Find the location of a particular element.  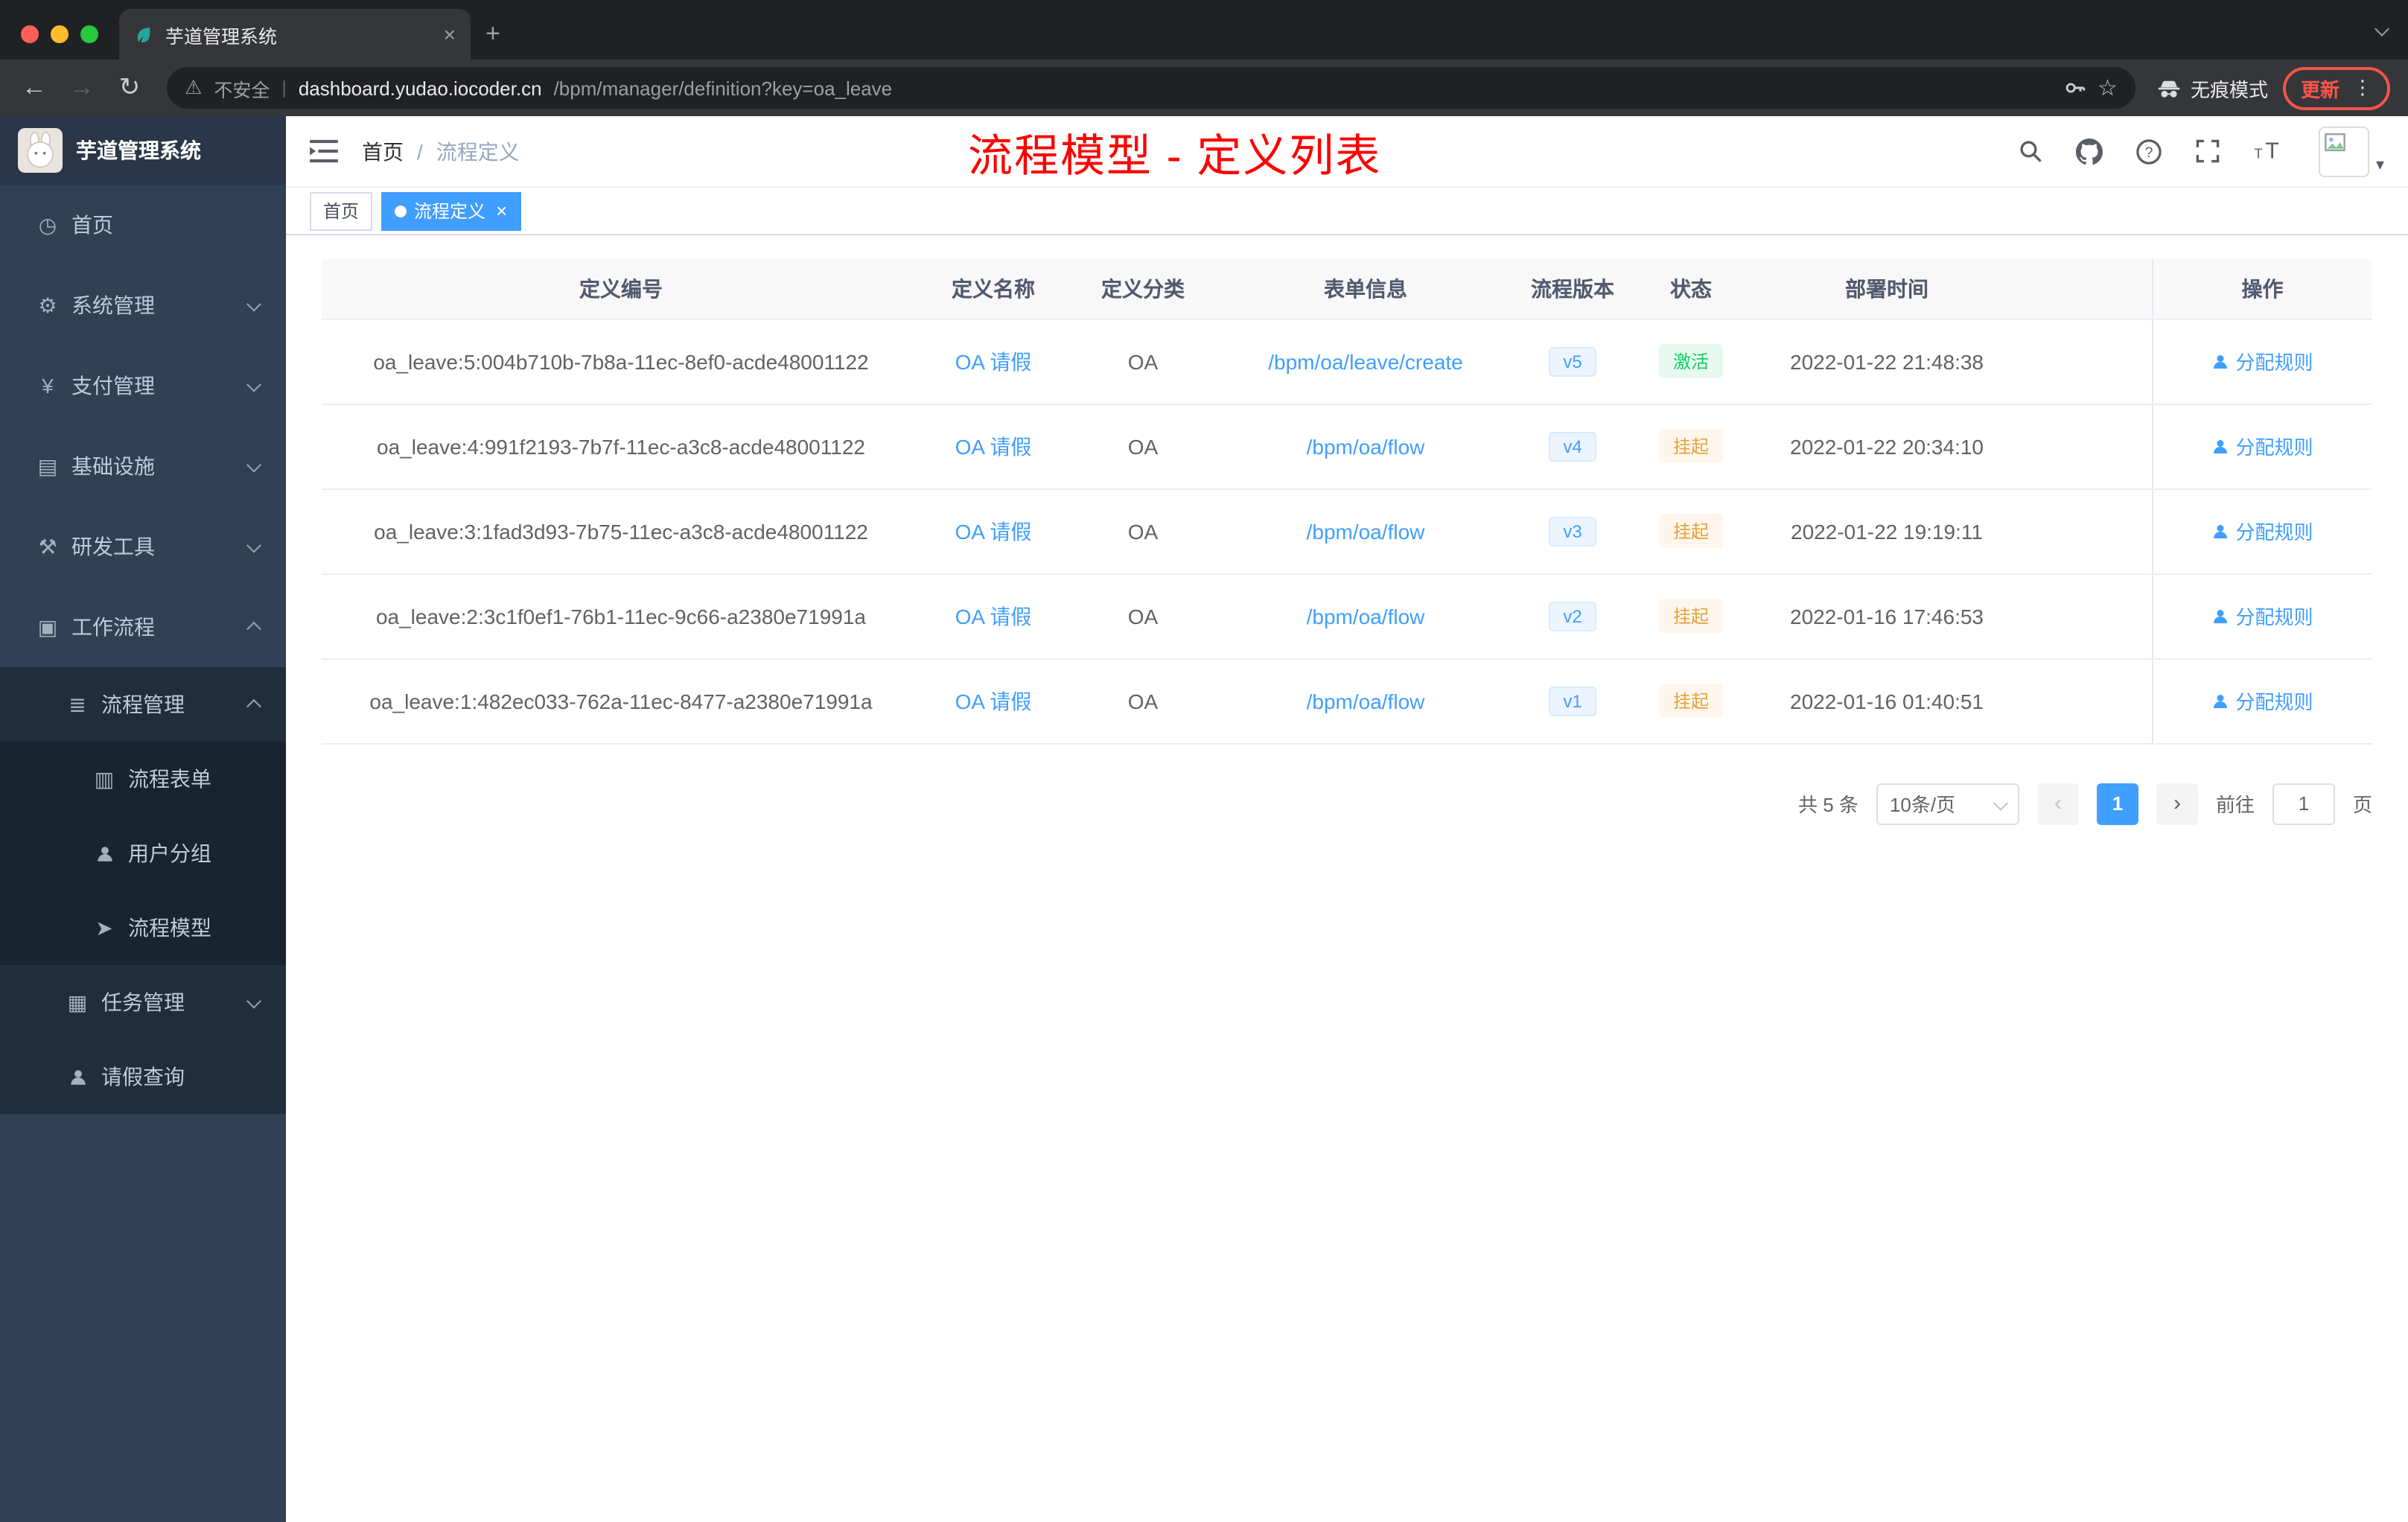

sidebar-item-infrastructure: ▤ 基础设施 is located at coordinates (143, 466).